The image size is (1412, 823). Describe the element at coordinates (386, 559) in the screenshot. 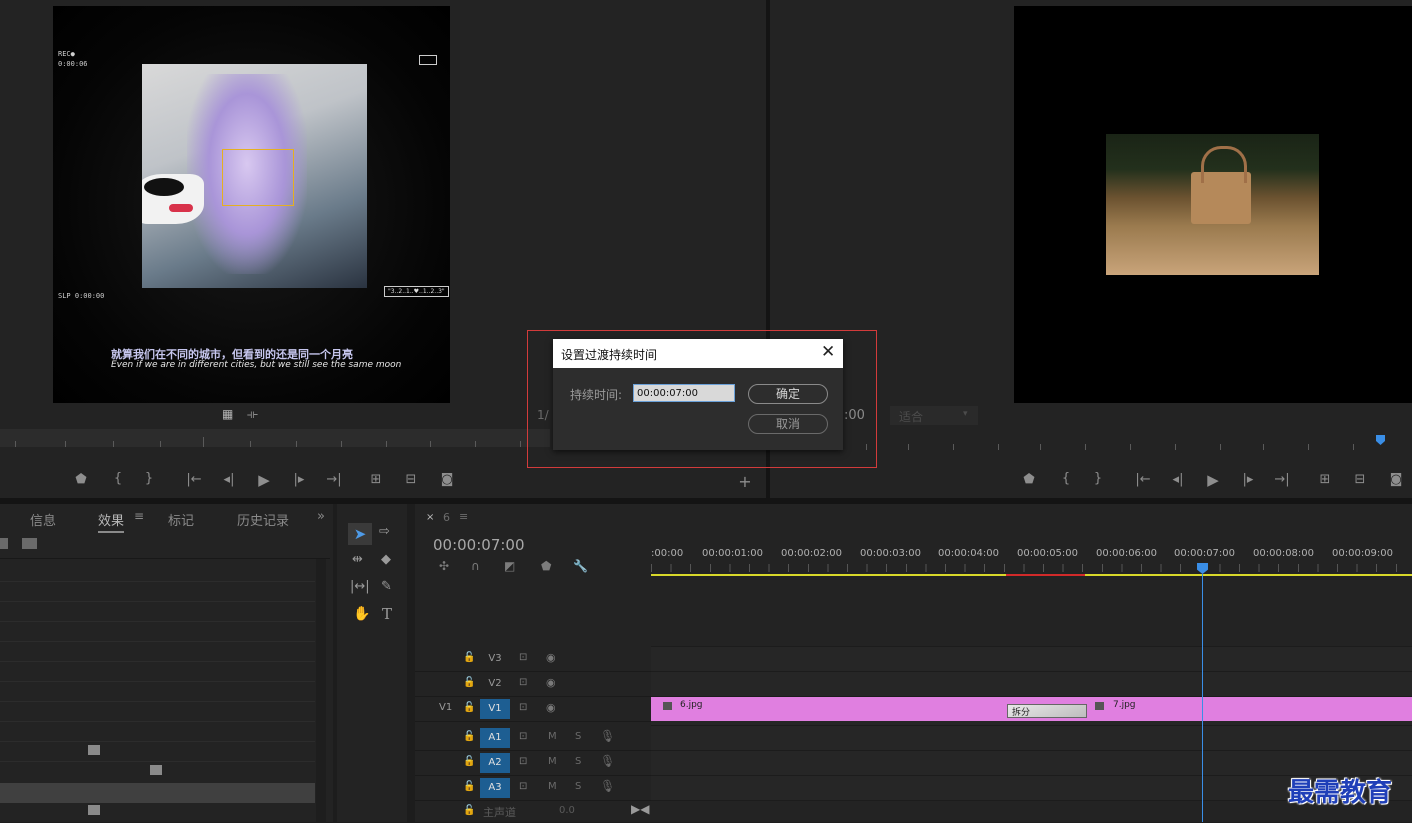

I see `razor-tool-icon: ◆` at that location.